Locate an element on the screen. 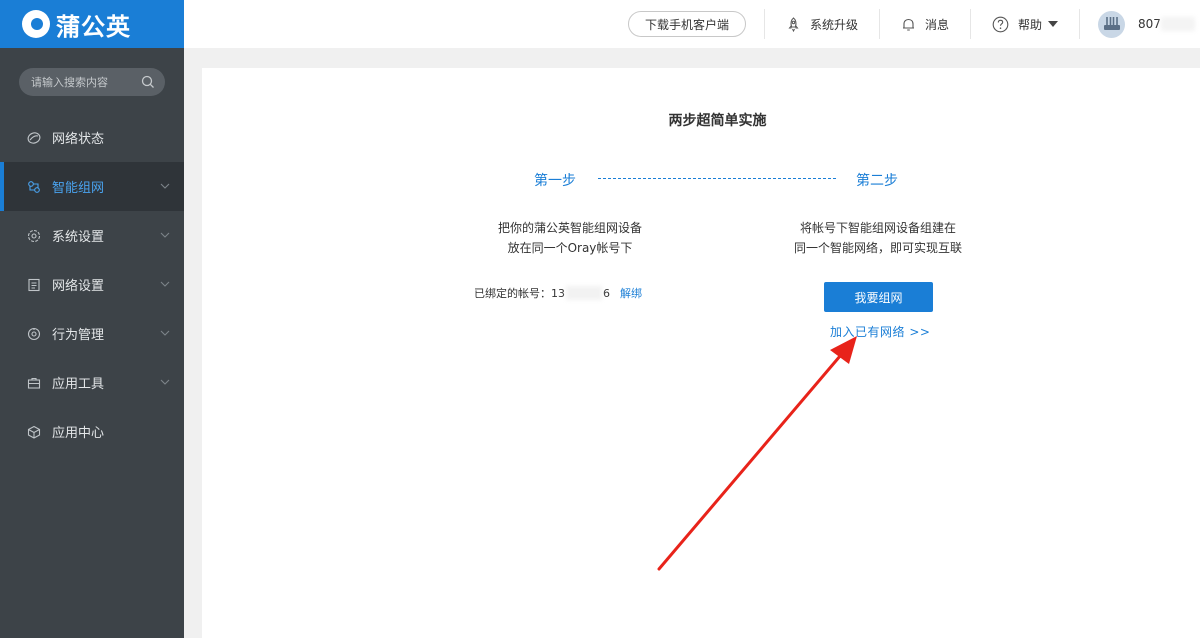 Image resolution: width=1200 pixels, height=638 pixels. sidebar-item-system-settings: 系统设置 is located at coordinates (92, 235).